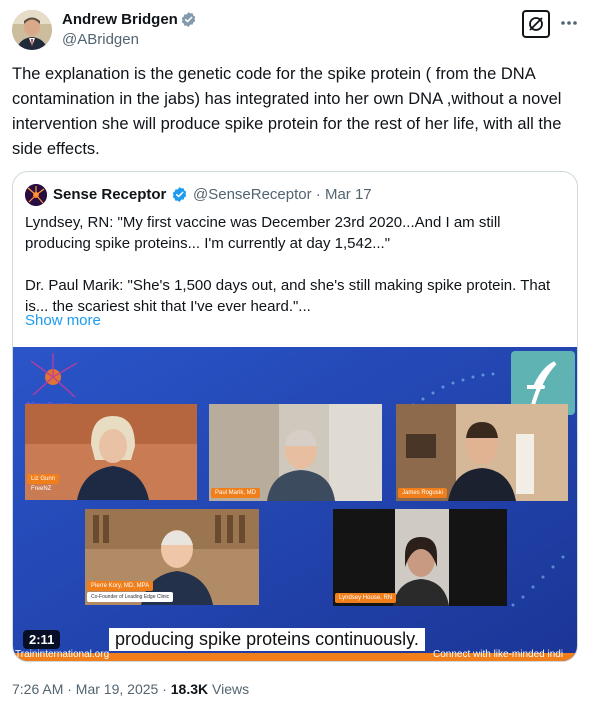 Image resolution: width=592 pixels, height=706 pixels. What do you see at coordinates (229, 689) in the screenshot?
I see `views-label: Views` at bounding box center [229, 689].